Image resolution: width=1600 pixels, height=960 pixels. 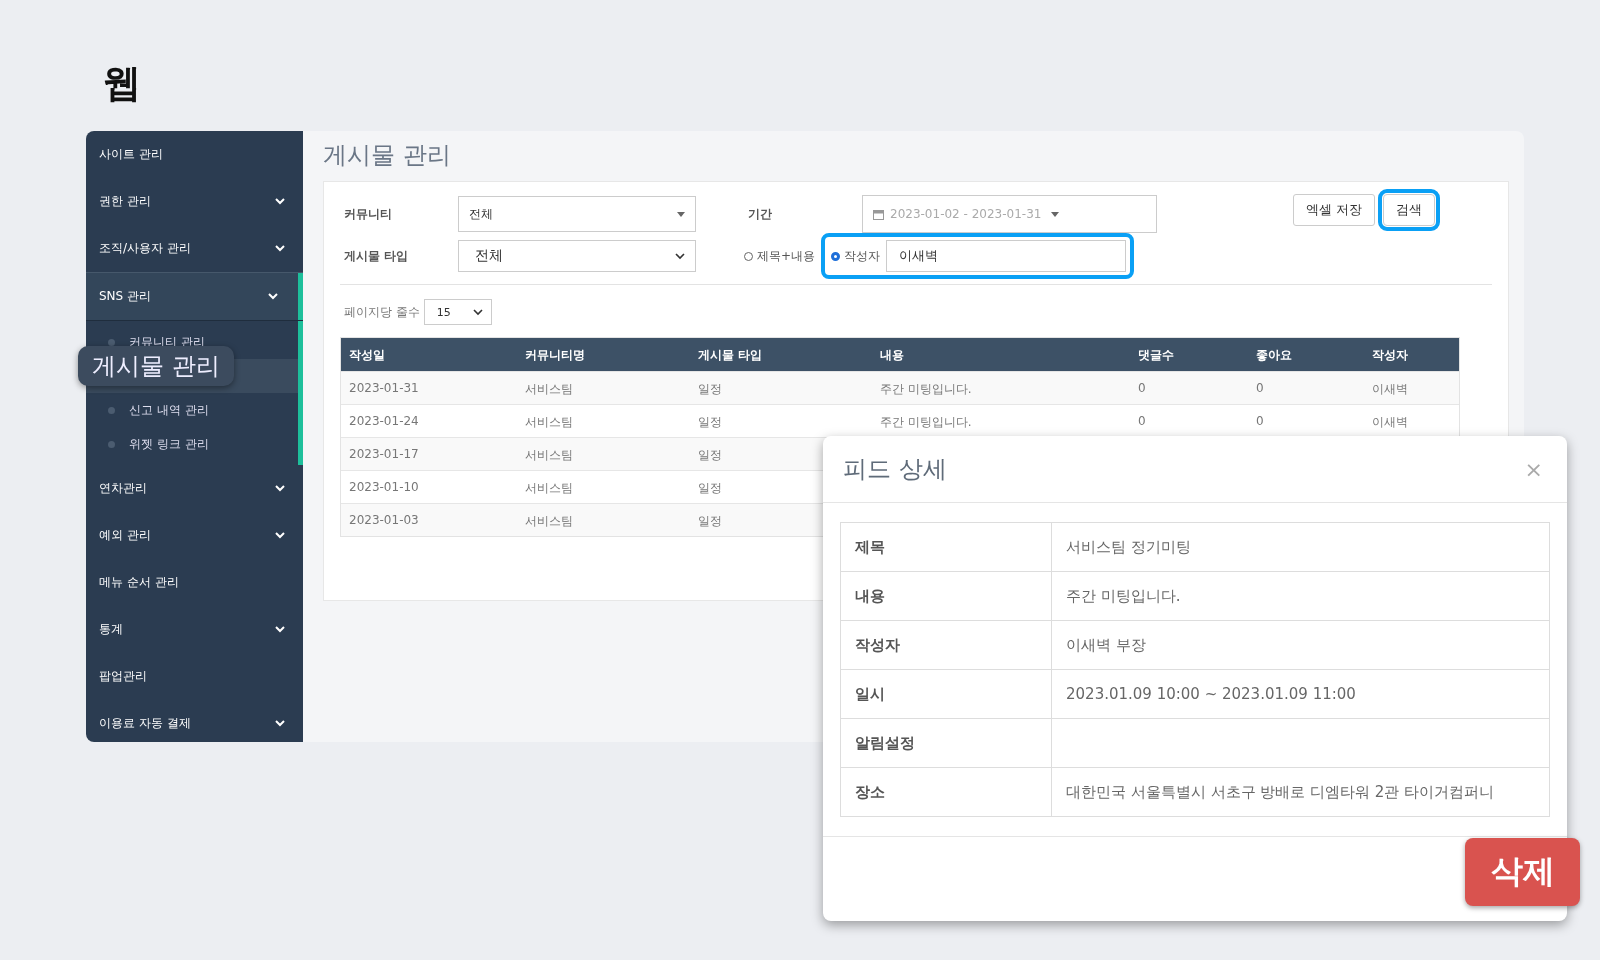 What do you see at coordinates (946, 645) in the screenshot?
I see `detail-label: 작성자` at bounding box center [946, 645].